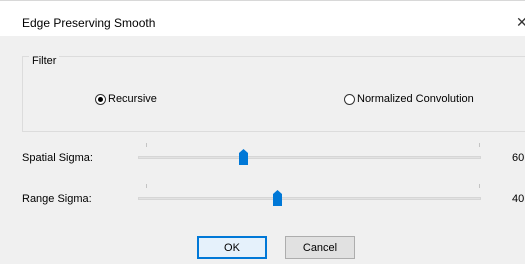 This screenshot has width=525, height=264. Describe the element at coordinates (57, 199) in the screenshot. I see `range-sigma-label: Range Sigma:` at that location.